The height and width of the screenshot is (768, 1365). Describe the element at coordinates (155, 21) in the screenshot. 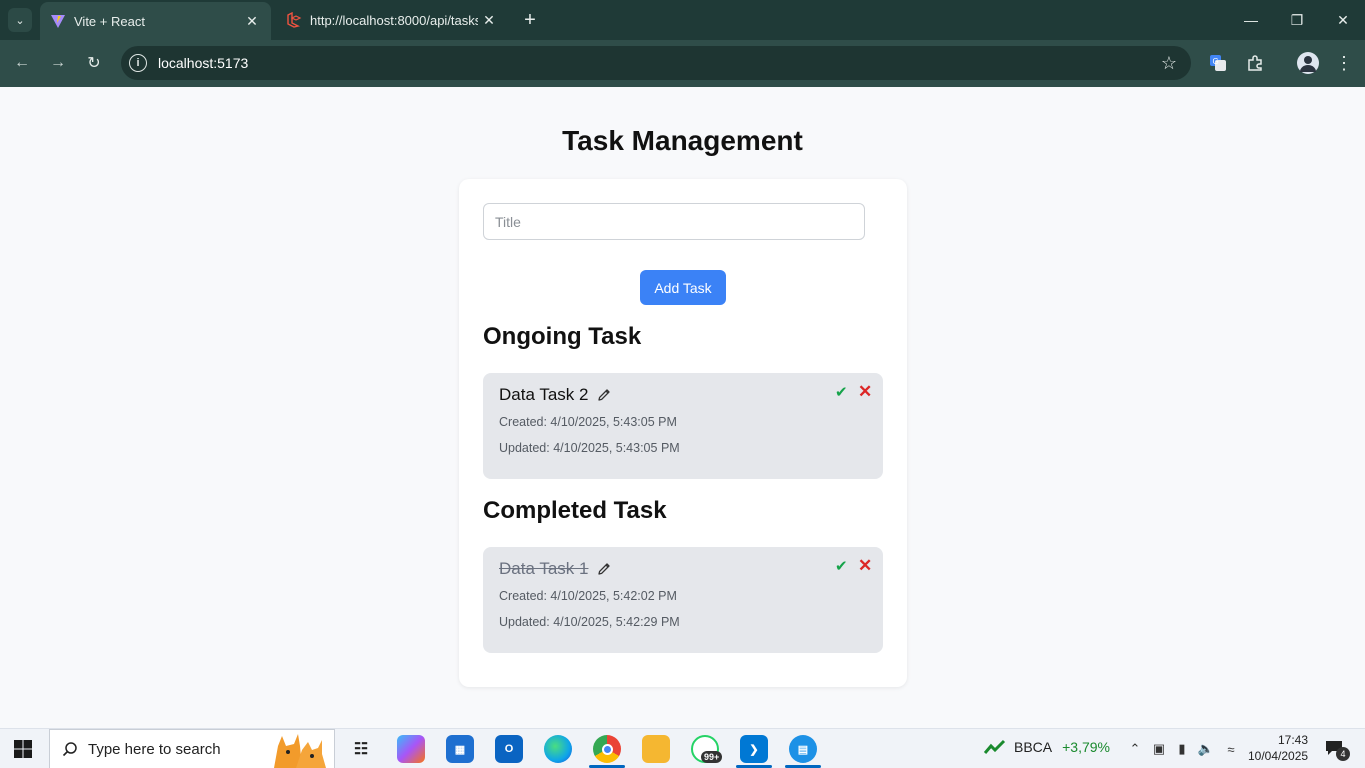

I see `tab-vite-react: Vite + React ✕` at that location.